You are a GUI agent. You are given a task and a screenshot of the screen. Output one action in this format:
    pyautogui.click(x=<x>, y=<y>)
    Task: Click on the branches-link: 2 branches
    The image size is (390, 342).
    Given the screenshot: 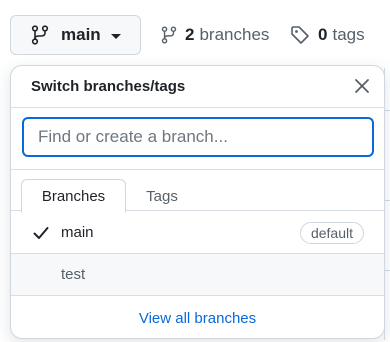 What is the action you would take?
    pyautogui.click(x=215, y=35)
    